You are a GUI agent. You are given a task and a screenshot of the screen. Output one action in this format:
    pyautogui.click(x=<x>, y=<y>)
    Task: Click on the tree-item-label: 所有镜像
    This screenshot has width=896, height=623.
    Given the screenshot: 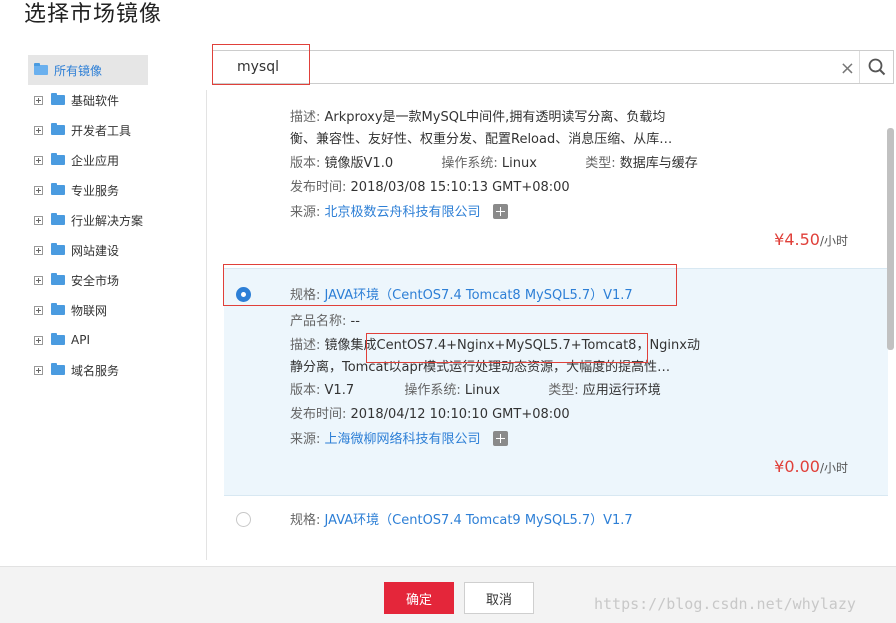 What is the action you would take?
    pyautogui.click(x=78, y=70)
    